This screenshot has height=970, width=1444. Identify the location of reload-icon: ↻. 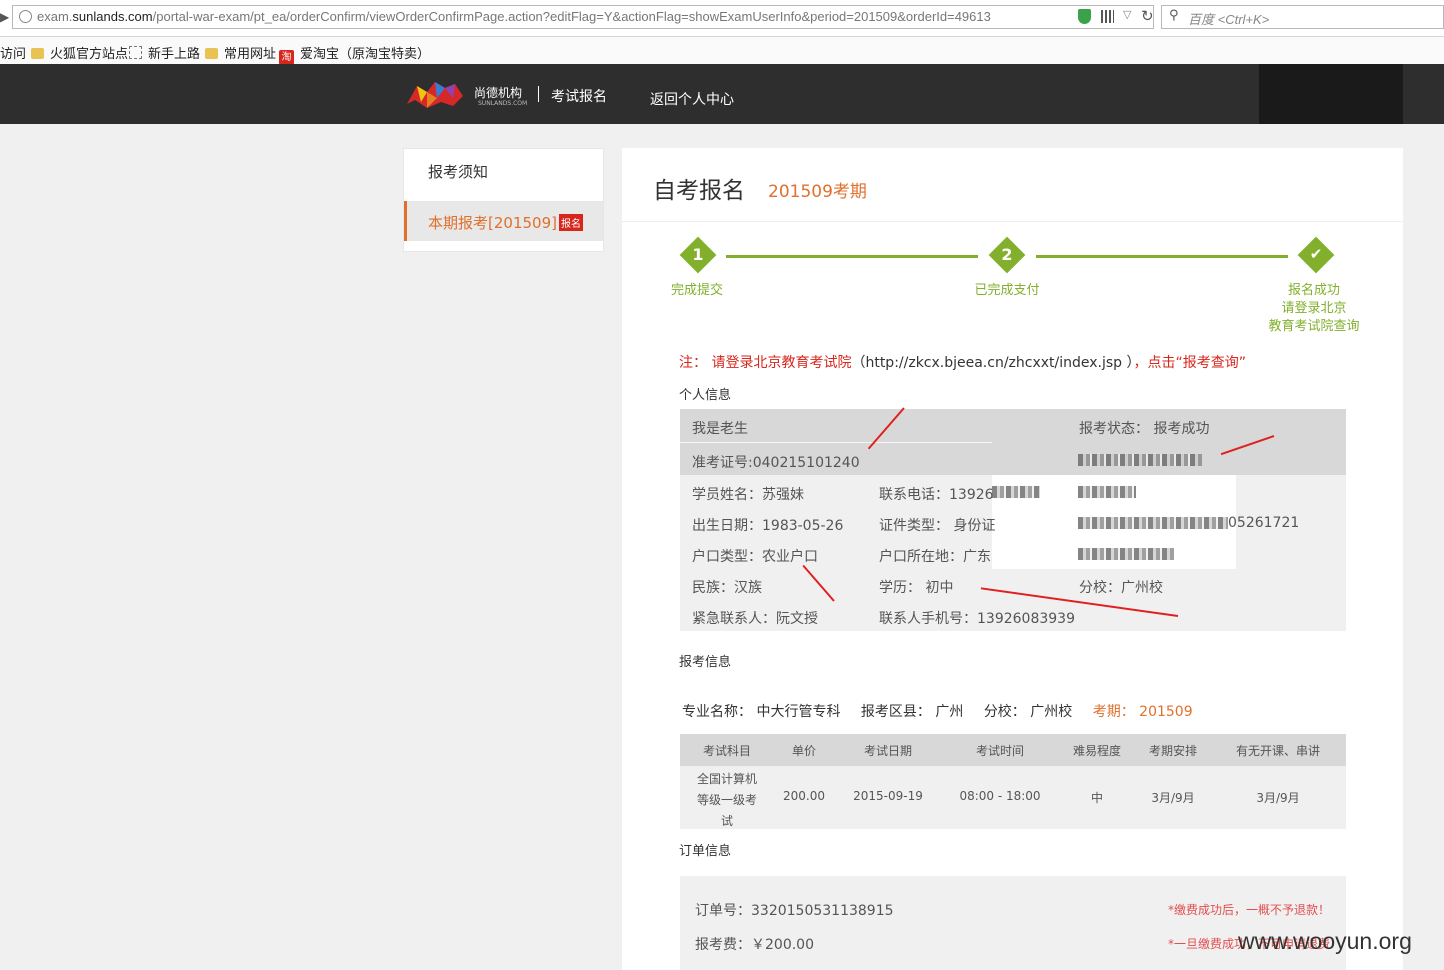
(1147, 16).